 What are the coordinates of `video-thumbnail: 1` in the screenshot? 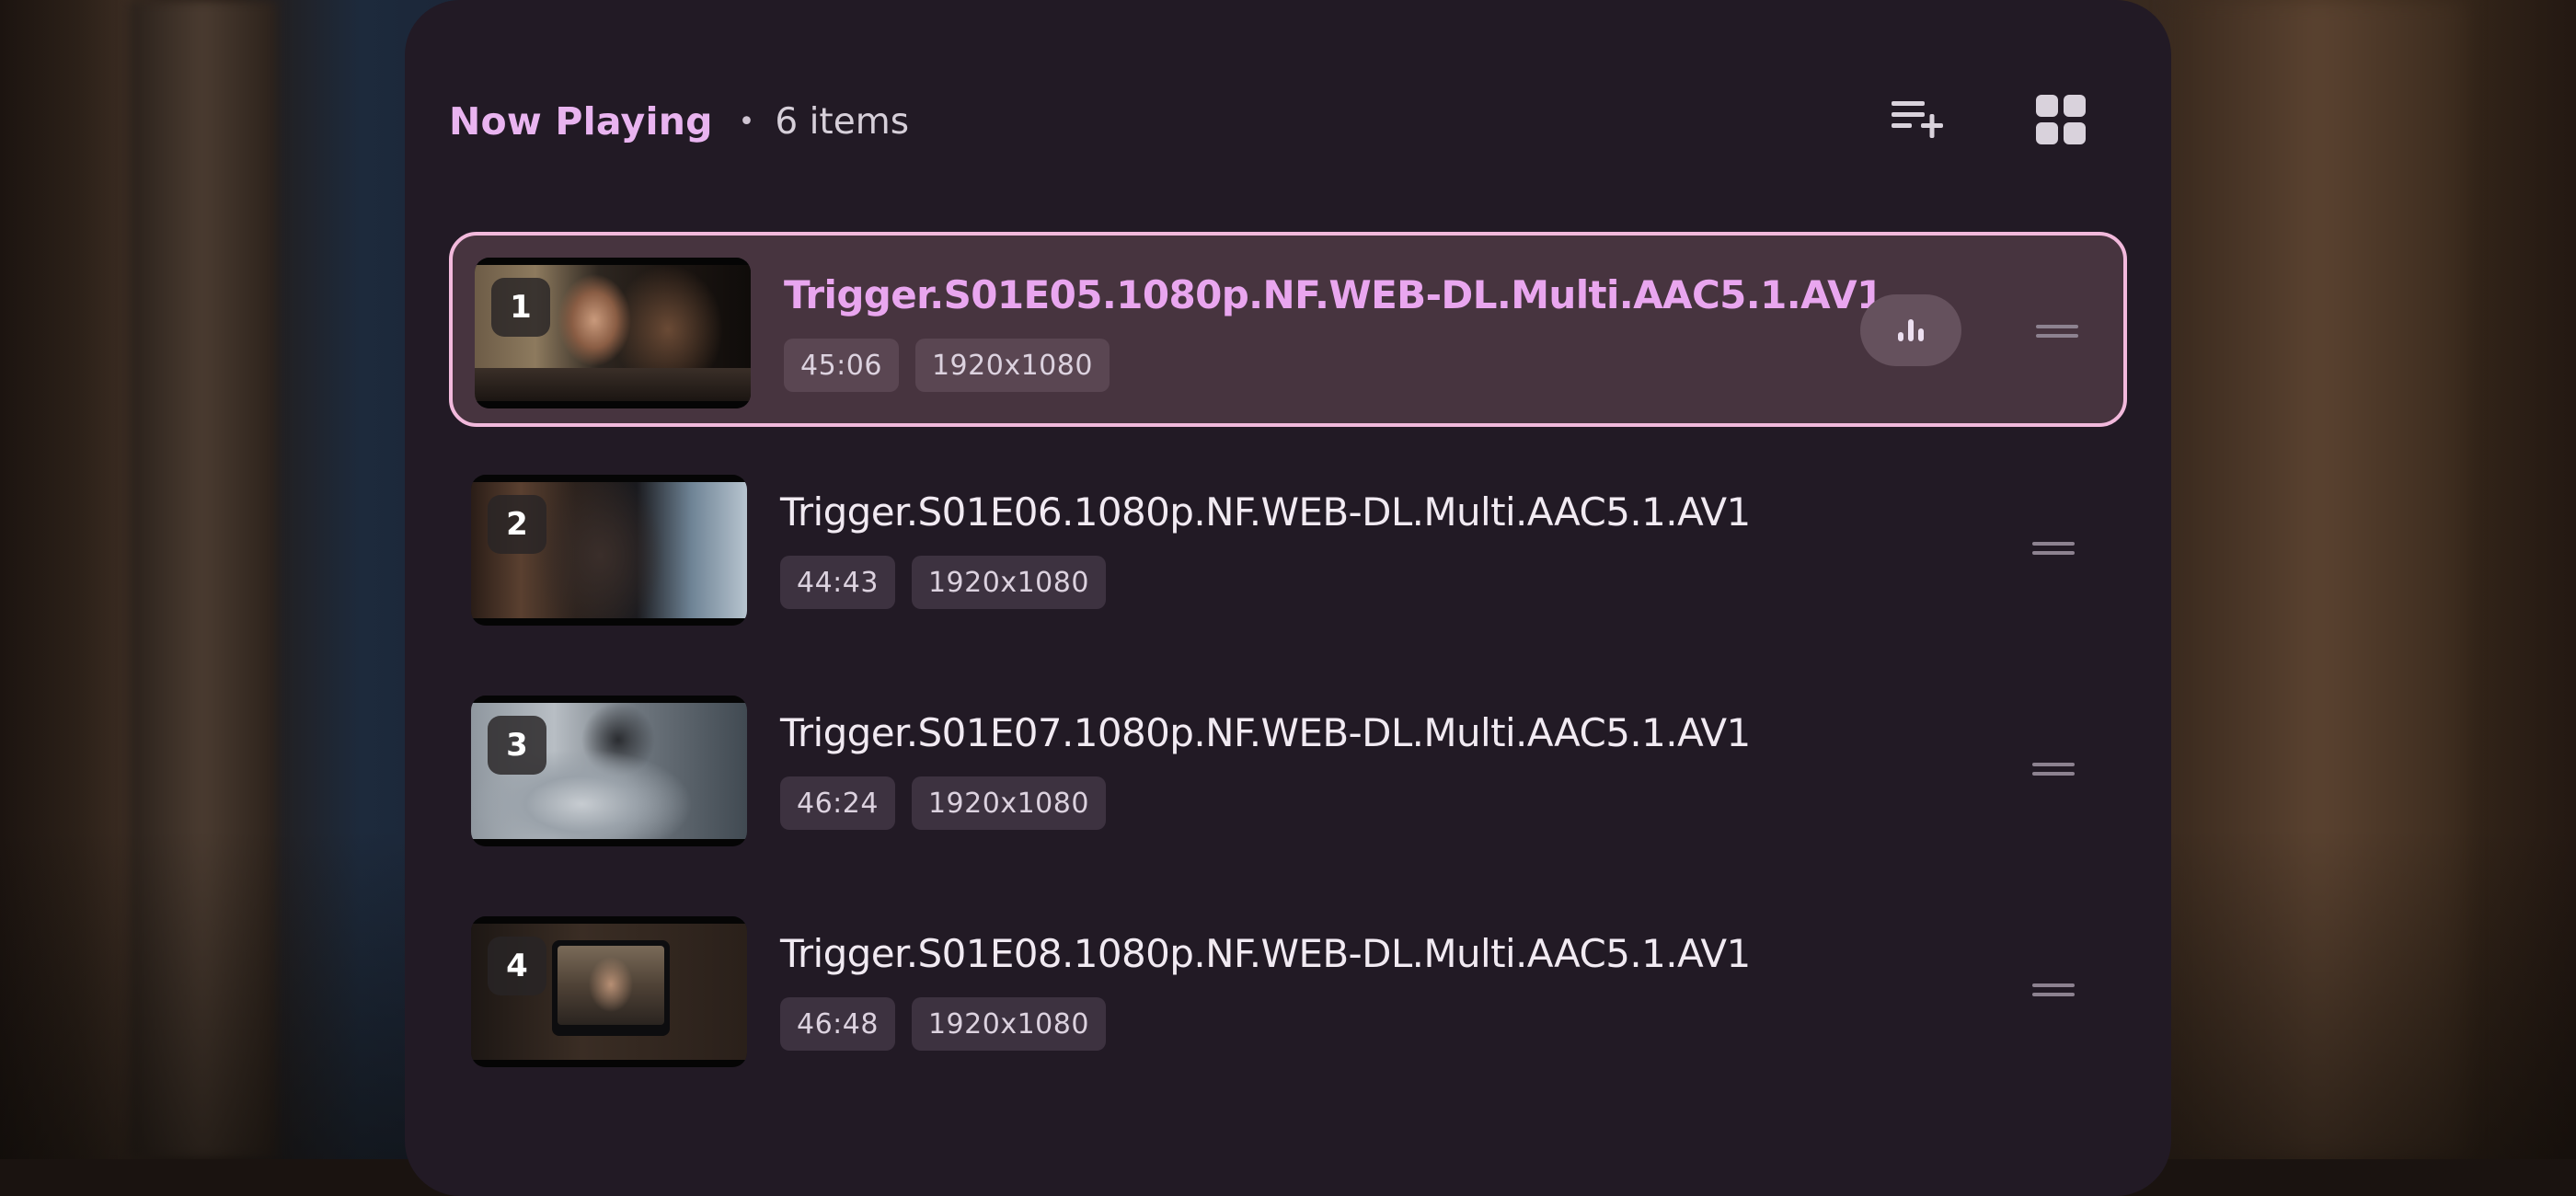 It's located at (613, 333).